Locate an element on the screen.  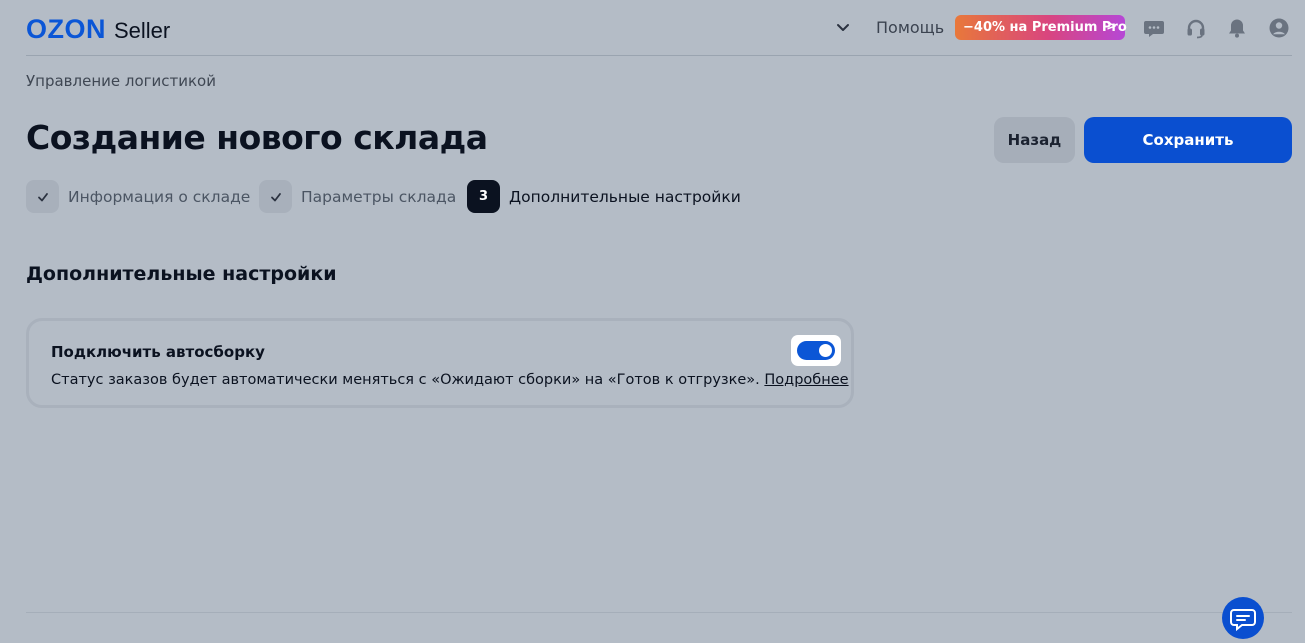
ozon-seller-logo: OZON Seller is located at coordinates (98, 29).